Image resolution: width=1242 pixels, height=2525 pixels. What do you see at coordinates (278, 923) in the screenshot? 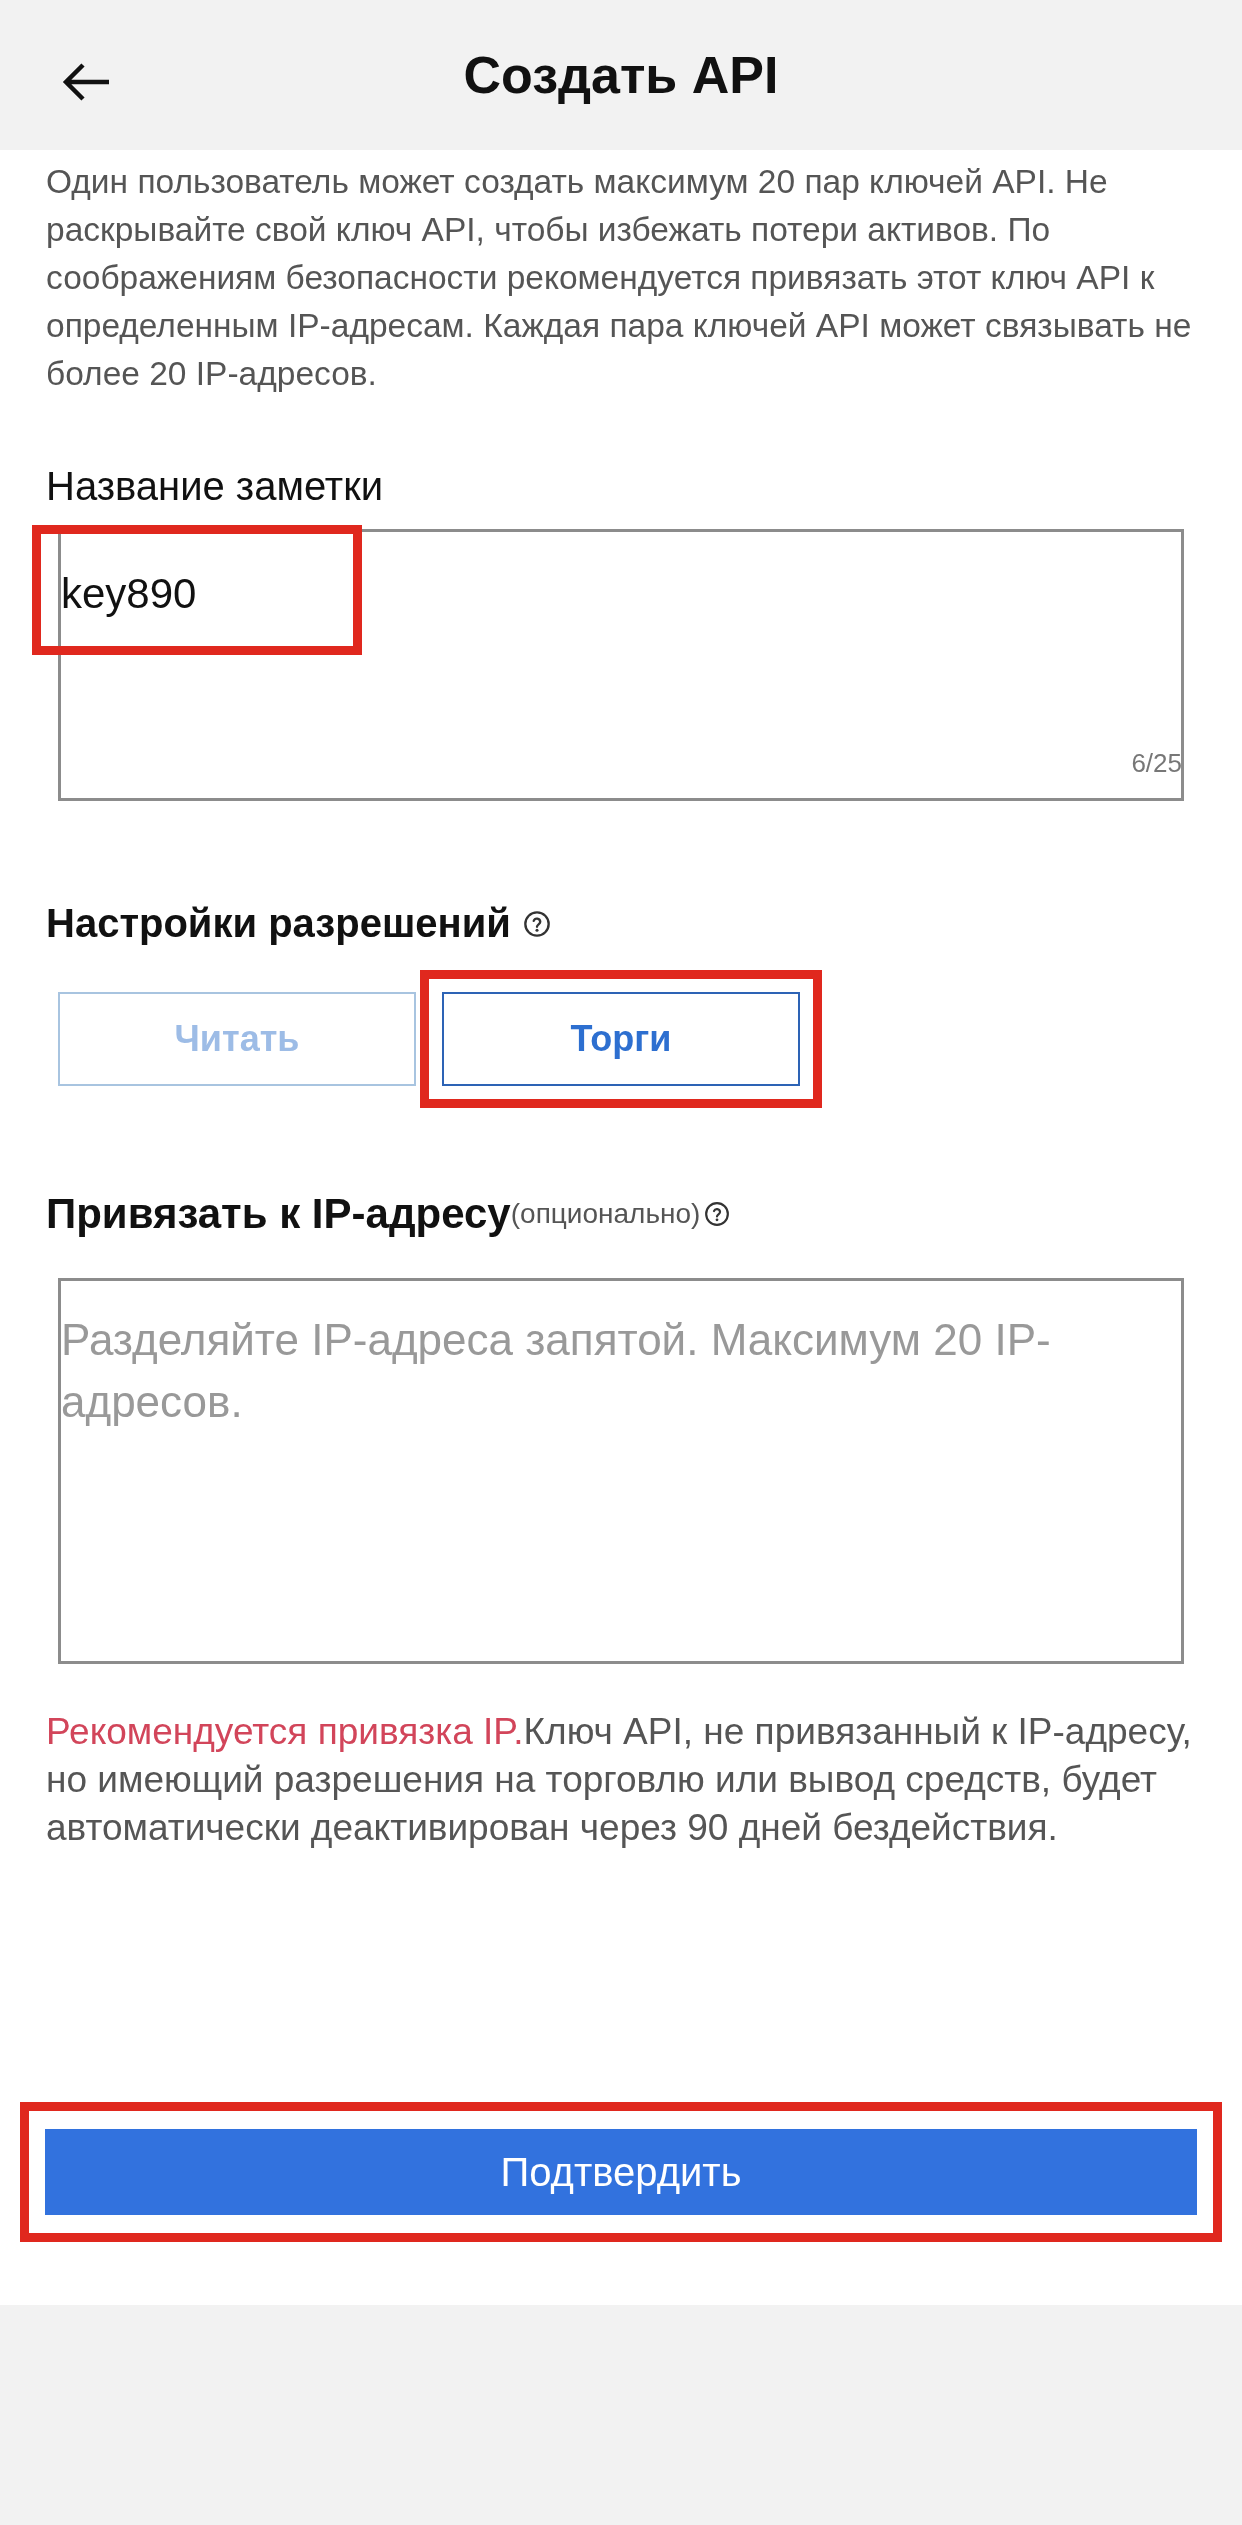
I see `permissions-label: Настройки разрешений` at bounding box center [278, 923].